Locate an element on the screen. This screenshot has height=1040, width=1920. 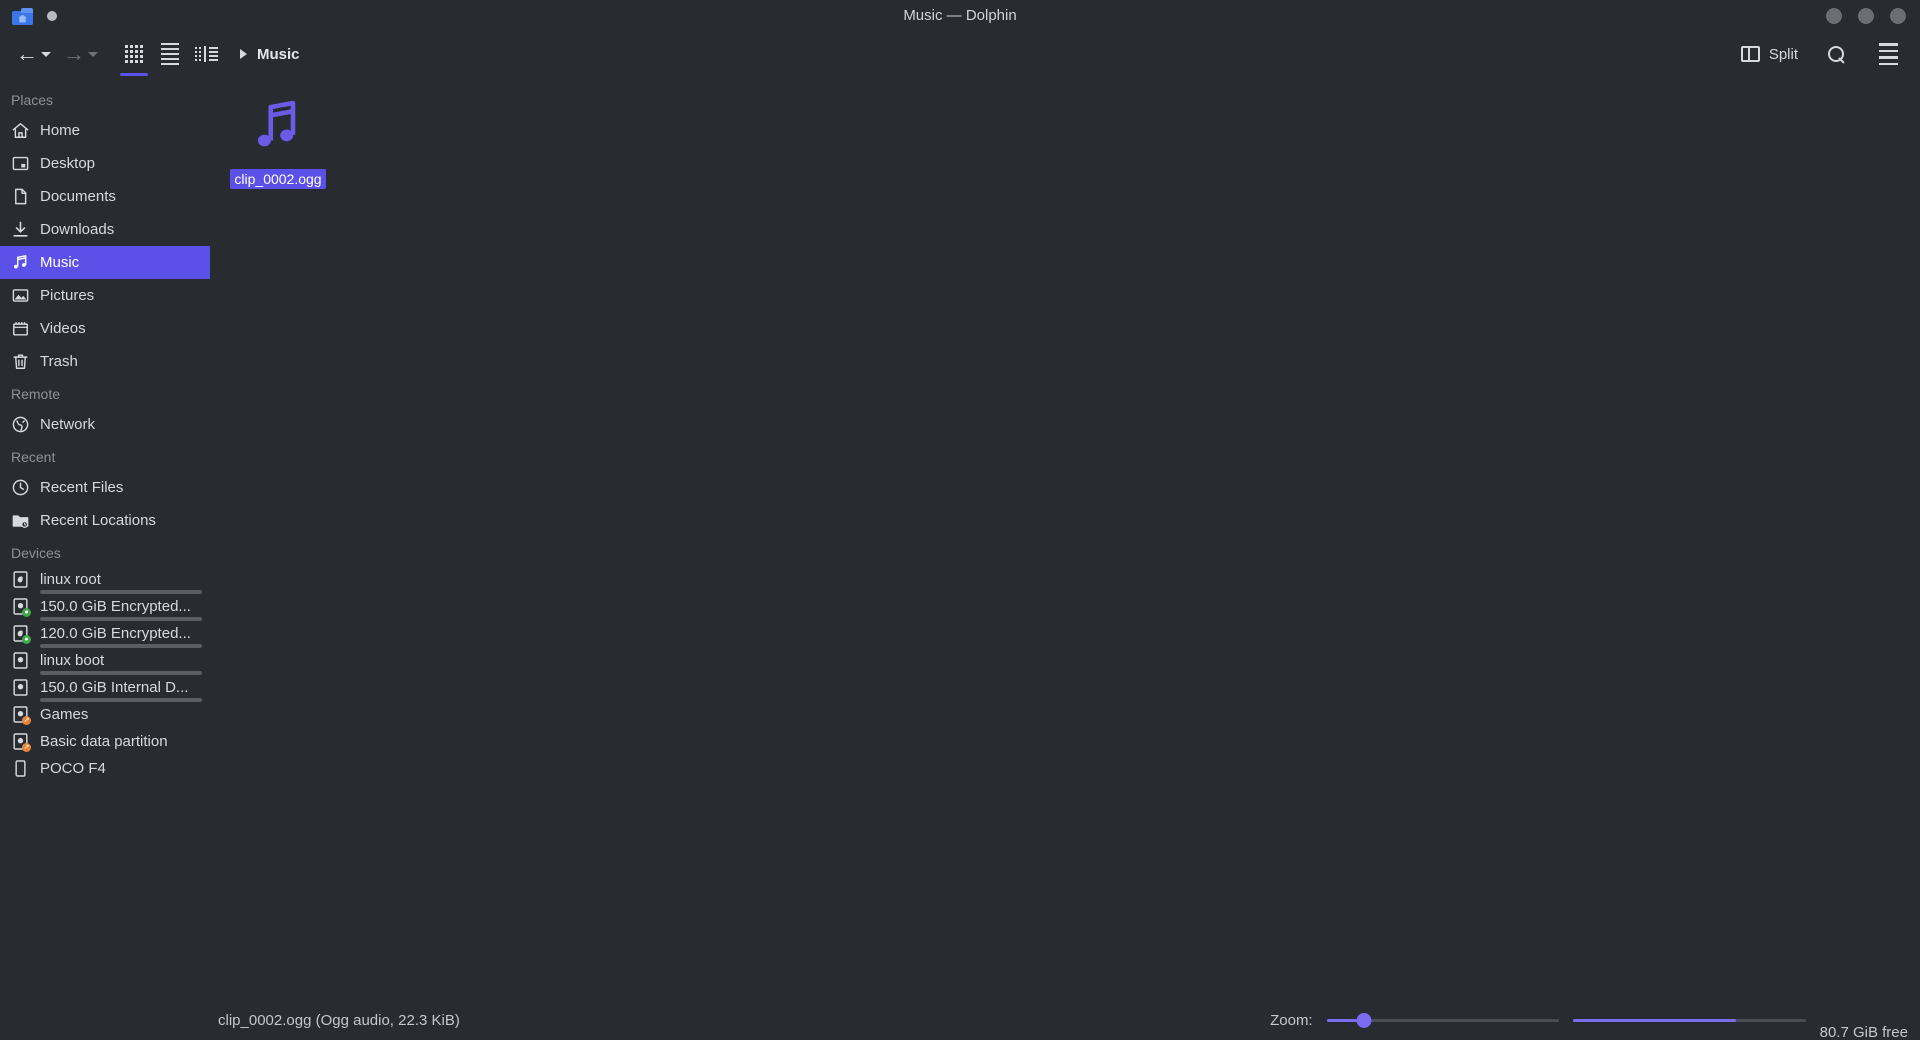
breadcrumb-chevron-right-icon is located at coordinates (243, 54).